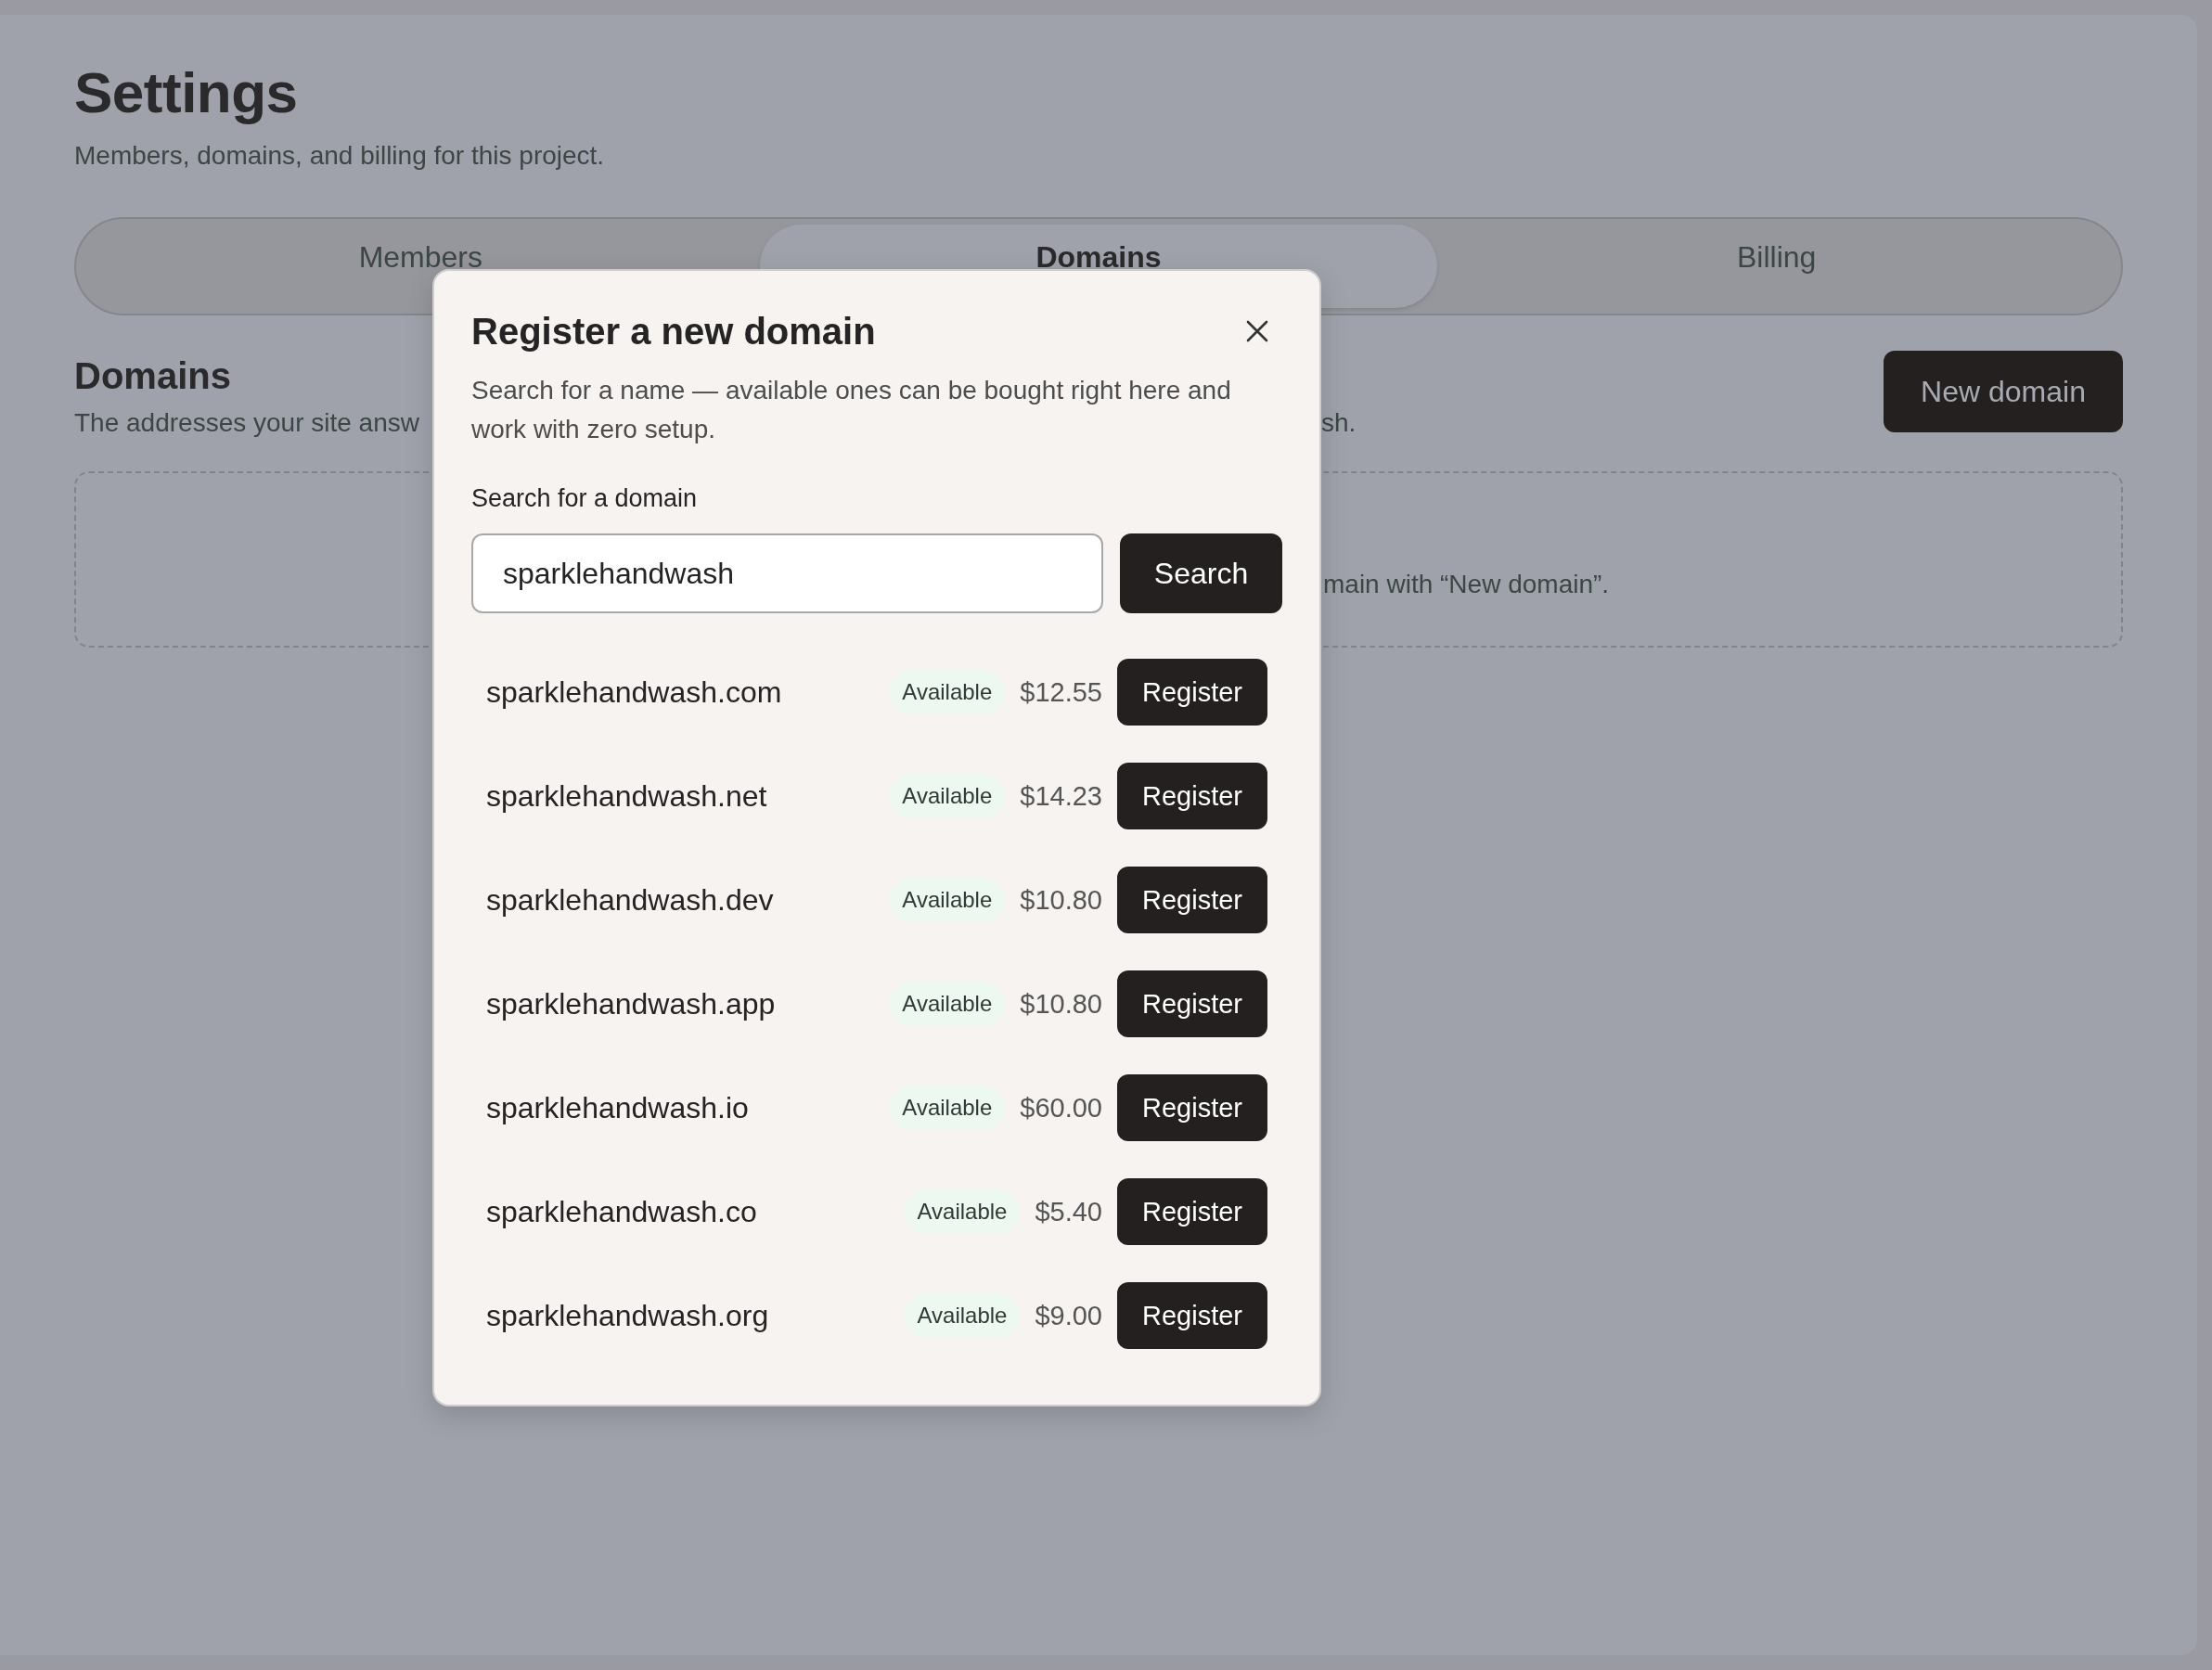 The width and height of the screenshot is (2212, 1670). Describe the element at coordinates (627, 796) in the screenshot. I see `domain-name: sparklehandwash.net` at that location.